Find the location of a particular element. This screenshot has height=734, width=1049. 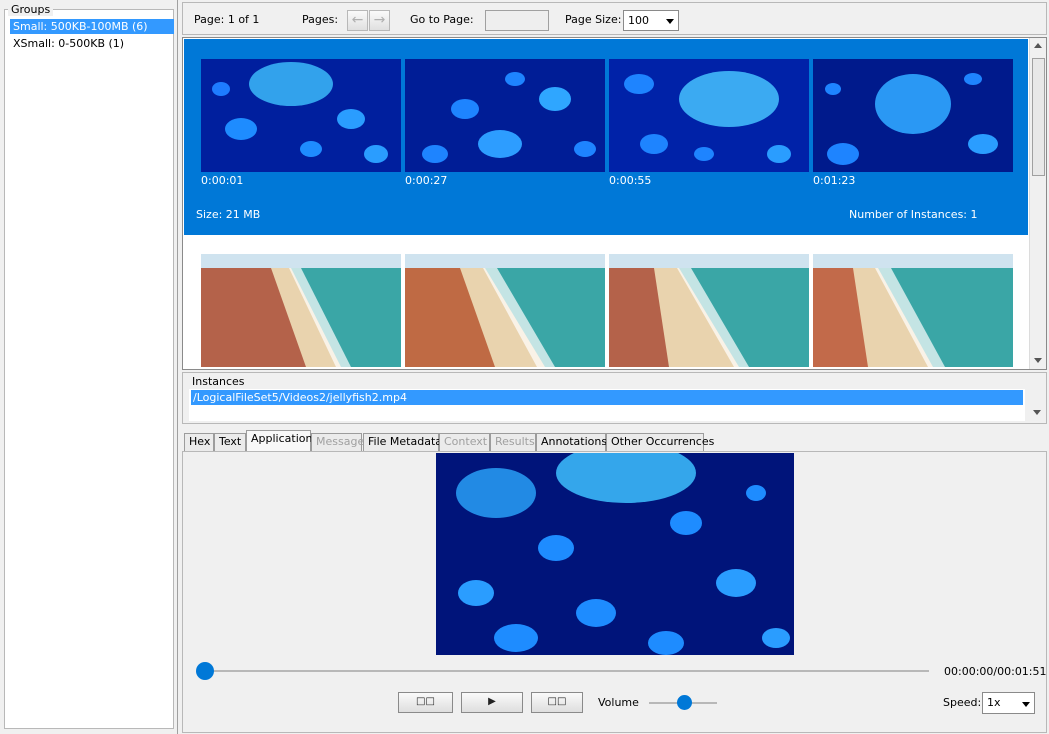

arrow-right-icon: → is located at coordinates (379, 20).